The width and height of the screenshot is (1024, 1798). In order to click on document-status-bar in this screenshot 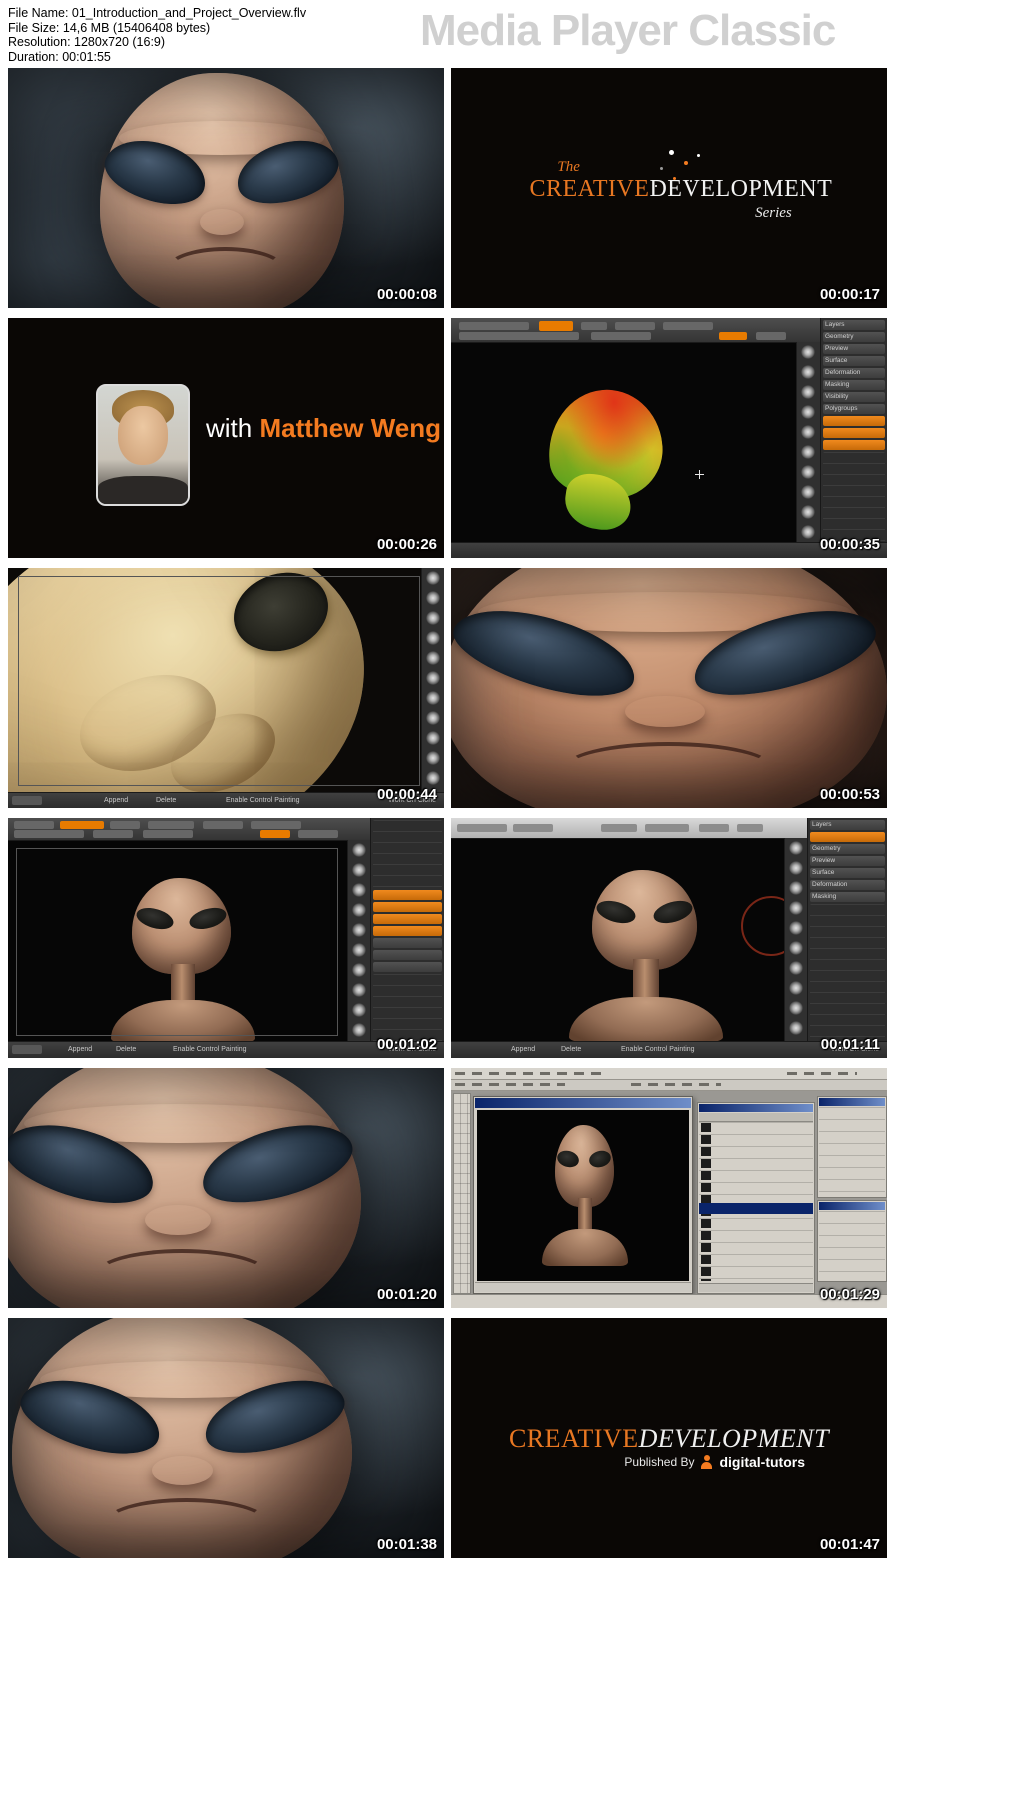, I will do `click(583, 1287)`.